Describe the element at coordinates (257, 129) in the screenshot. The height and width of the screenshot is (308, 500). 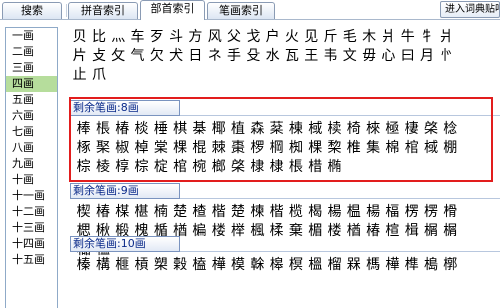
I see `char-cell: 森` at that location.